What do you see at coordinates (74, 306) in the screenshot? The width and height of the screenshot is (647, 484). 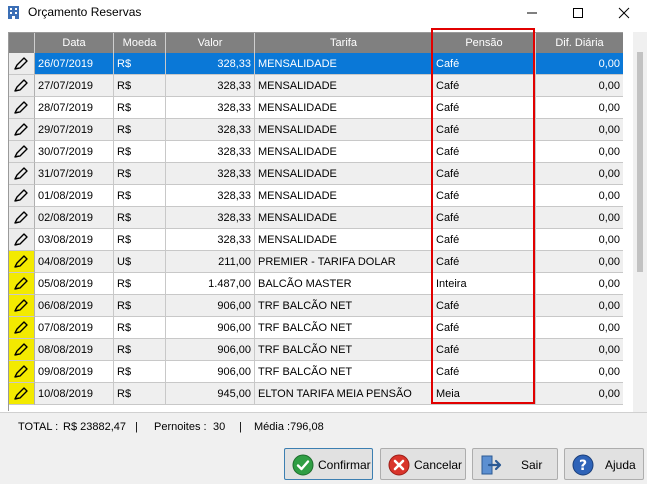 I see `cell-data: 06/08/2019` at bounding box center [74, 306].